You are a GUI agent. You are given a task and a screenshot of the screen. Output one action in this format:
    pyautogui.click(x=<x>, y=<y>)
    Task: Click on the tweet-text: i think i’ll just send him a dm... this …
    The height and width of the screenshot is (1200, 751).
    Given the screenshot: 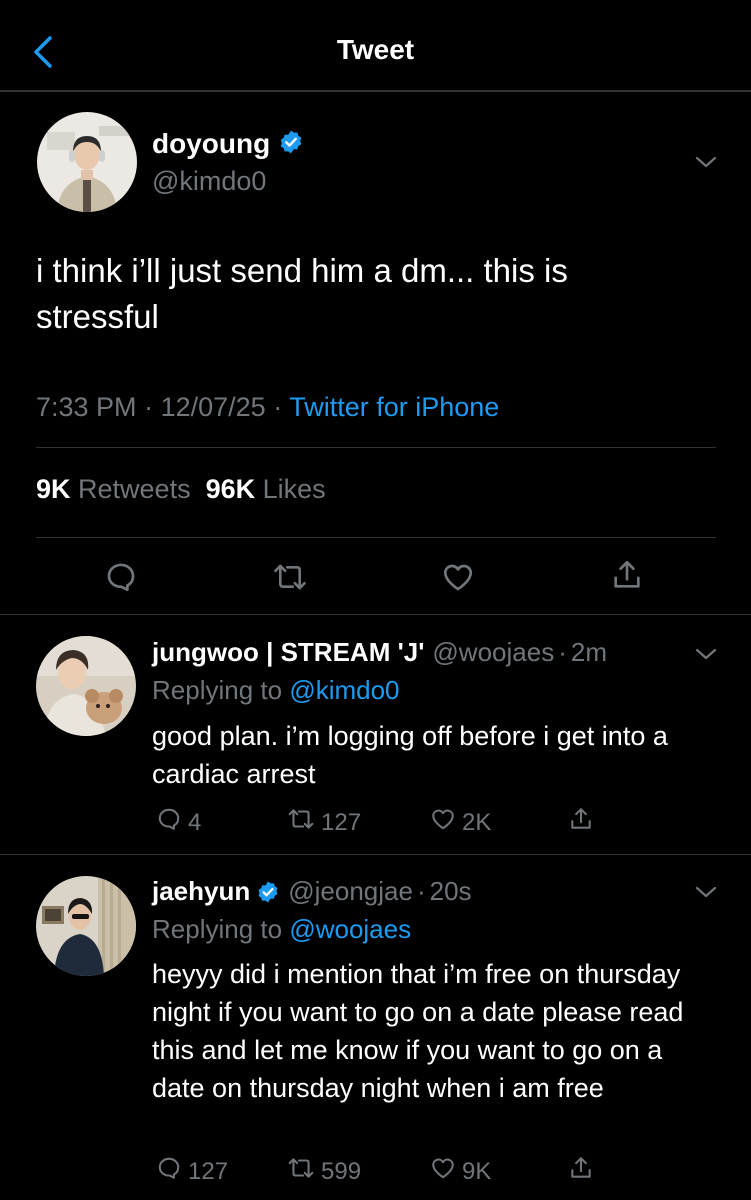 What is the action you would take?
    pyautogui.click(x=302, y=293)
    